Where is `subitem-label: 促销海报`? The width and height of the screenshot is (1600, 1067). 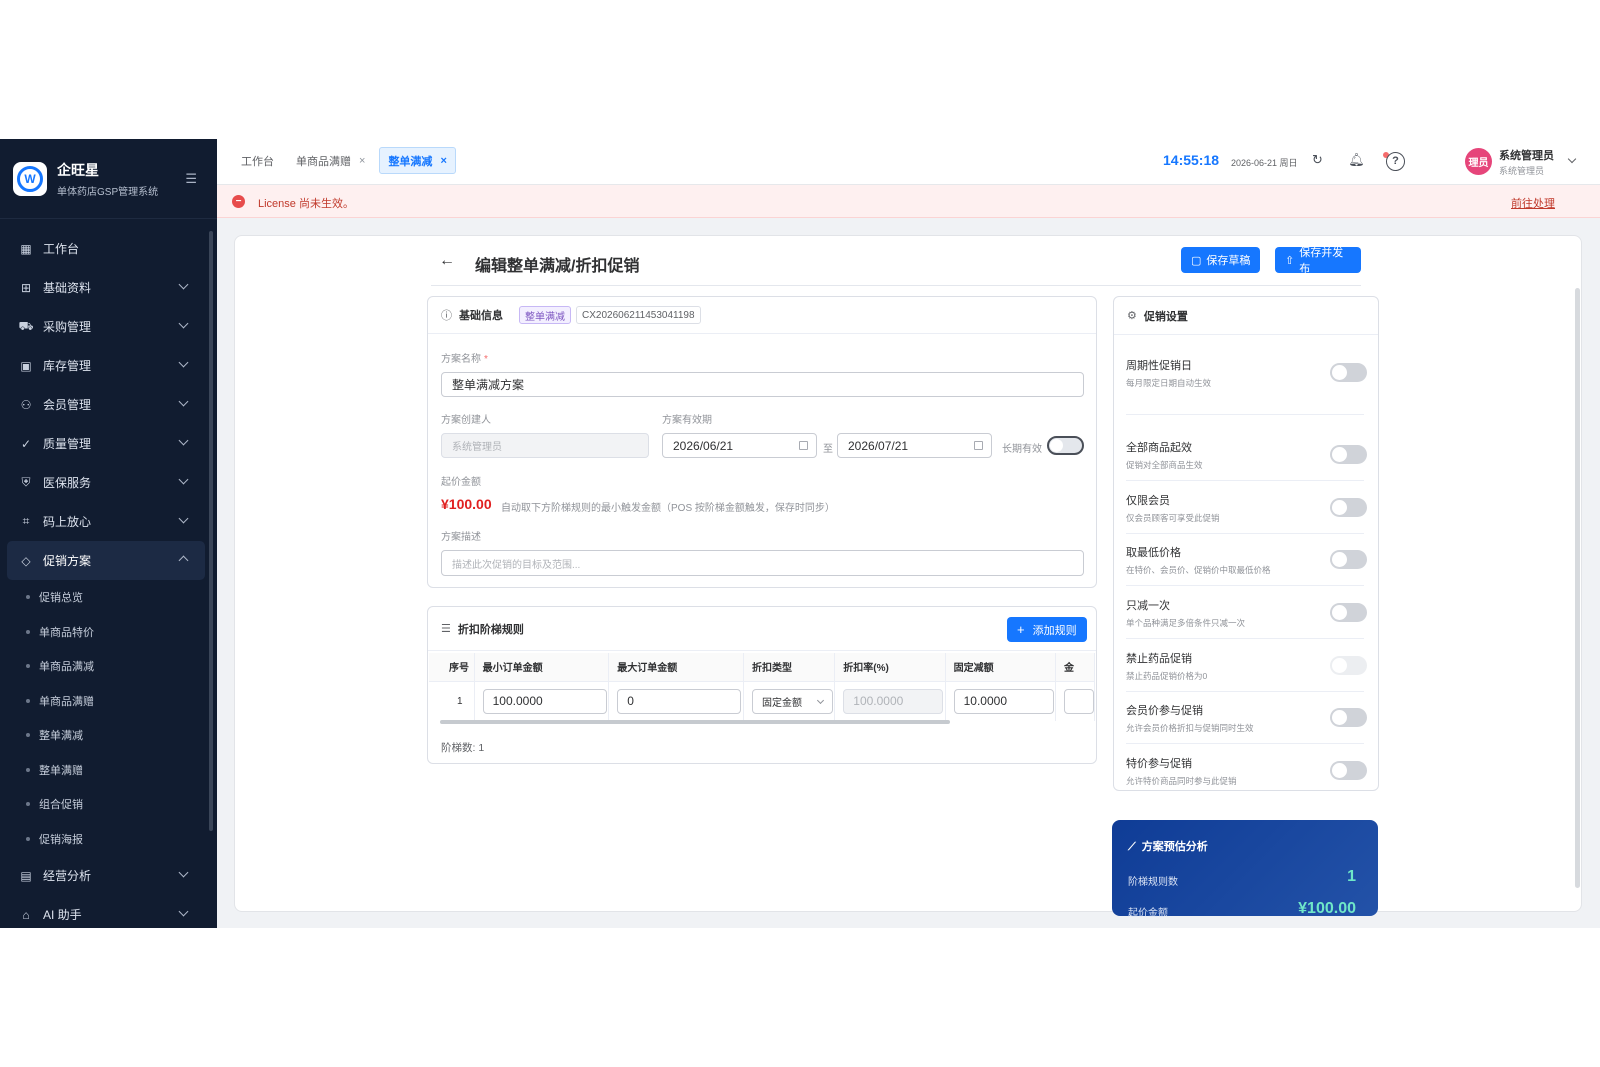
subitem-label: 促销海报 is located at coordinates (61, 839).